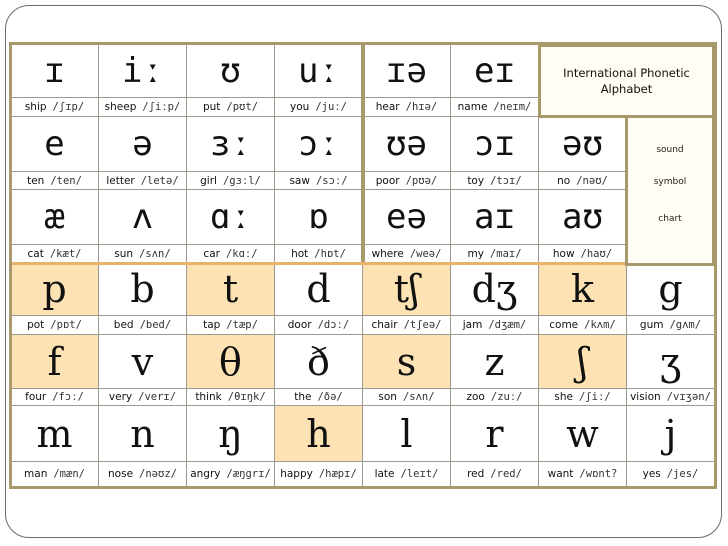  I want to click on consonant-symbol: g, so click(671, 289).